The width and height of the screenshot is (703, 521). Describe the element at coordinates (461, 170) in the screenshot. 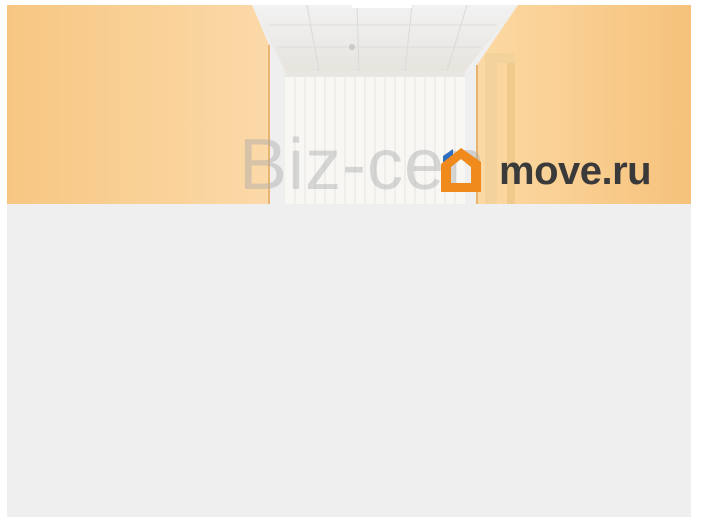

I see `house-logo-icon` at that location.